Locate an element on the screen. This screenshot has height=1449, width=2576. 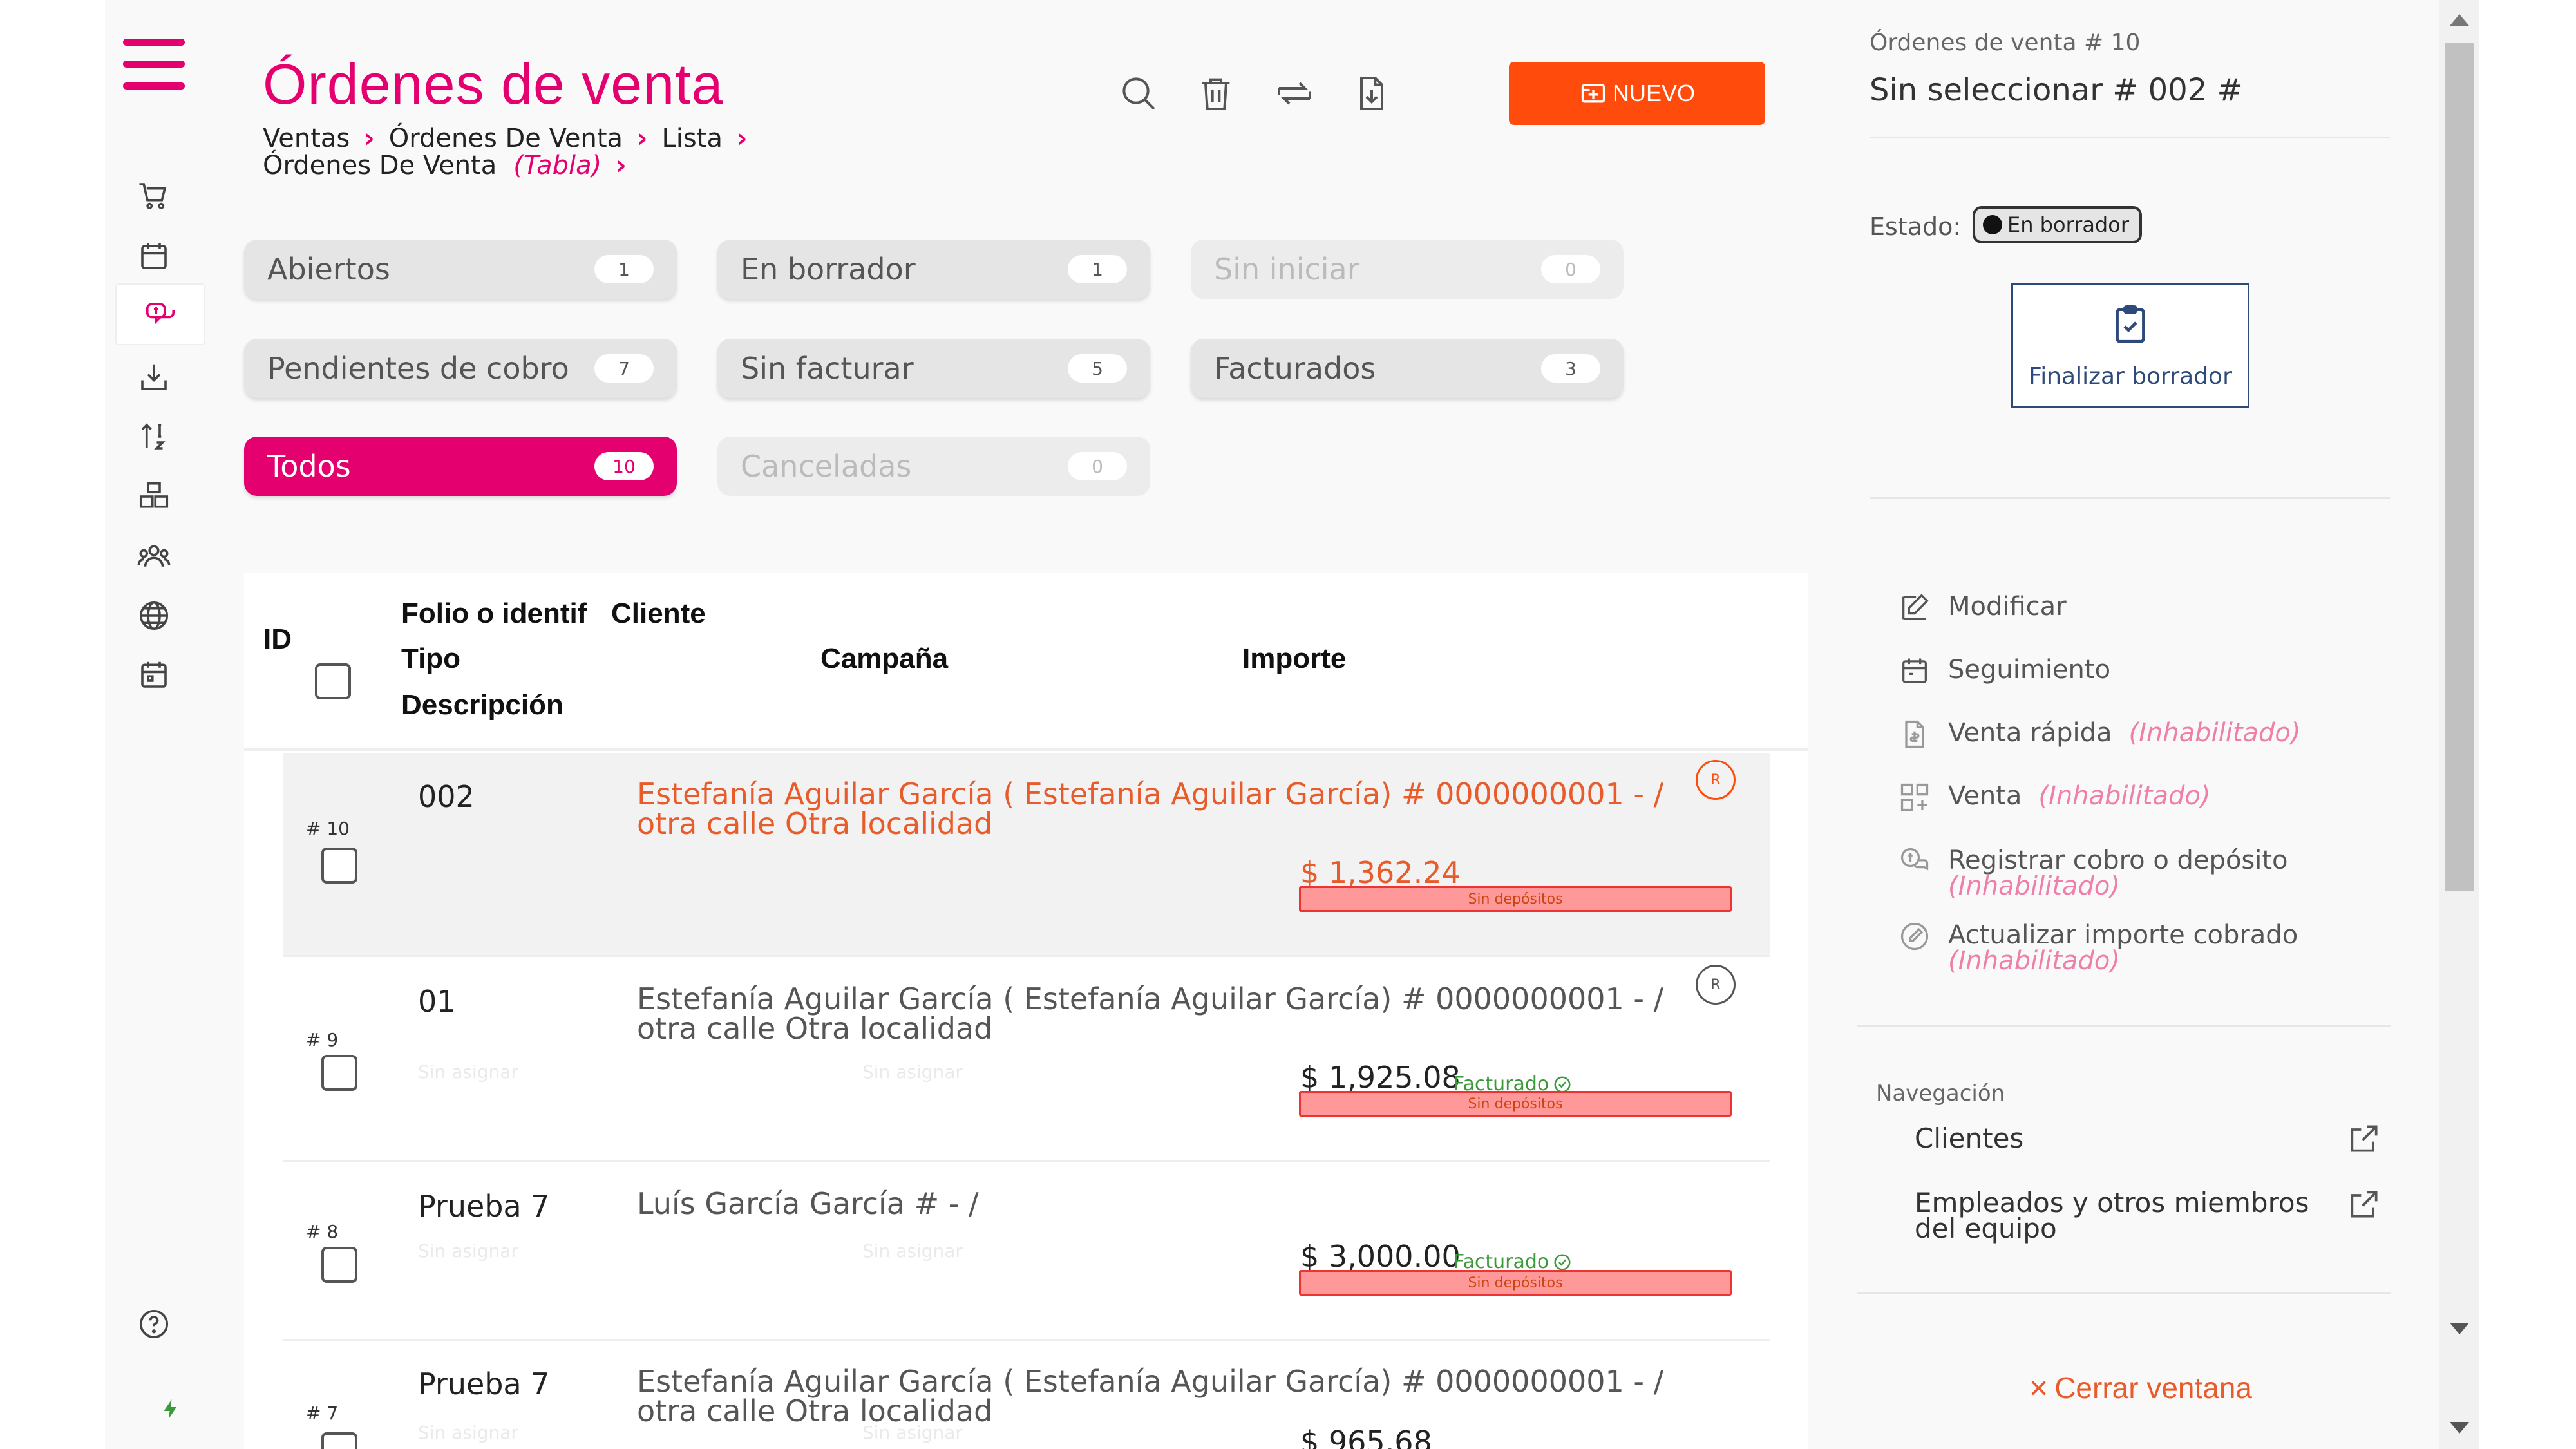
breadcrumb-item: Lista is located at coordinates (692, 139).